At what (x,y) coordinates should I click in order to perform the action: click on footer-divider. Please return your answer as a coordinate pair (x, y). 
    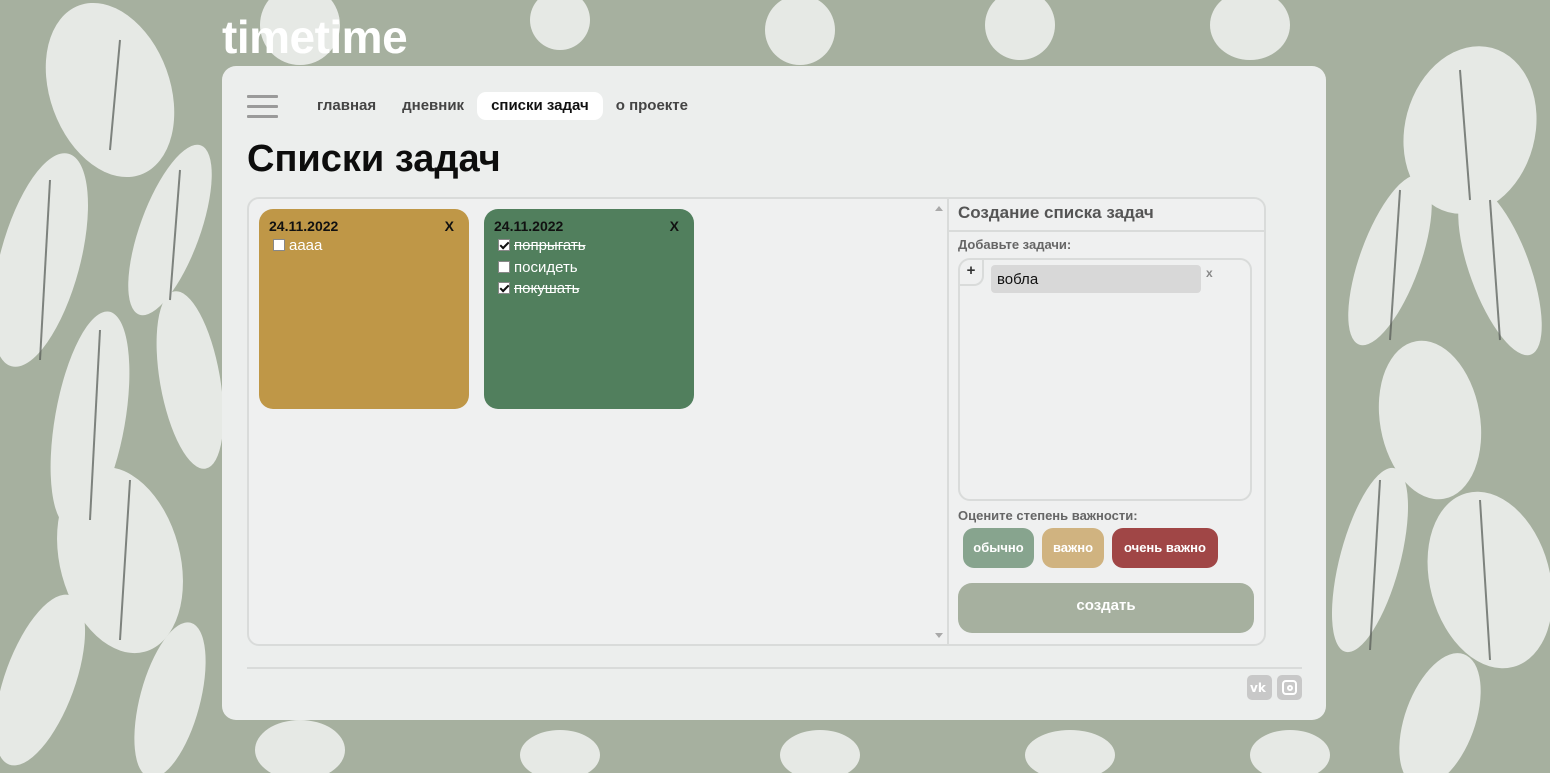
    Looking at the image, I should click on (774, 668).